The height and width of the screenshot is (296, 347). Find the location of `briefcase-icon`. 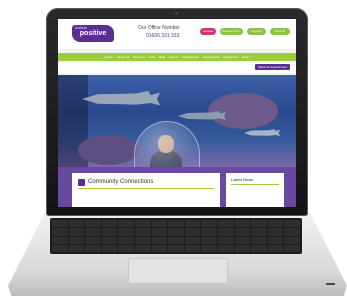

briefcase-icon is located at coordinates (81, 182).